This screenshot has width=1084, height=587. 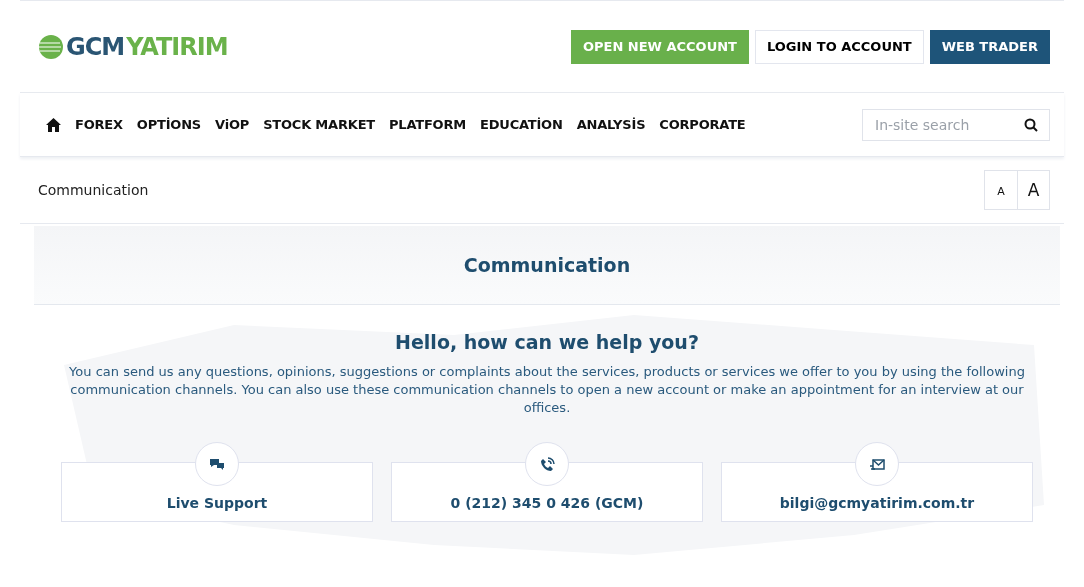 What do you see at coordinates (877, 464) in the screenshot?
I see `mail-icon` at bounding box center [877, 464].